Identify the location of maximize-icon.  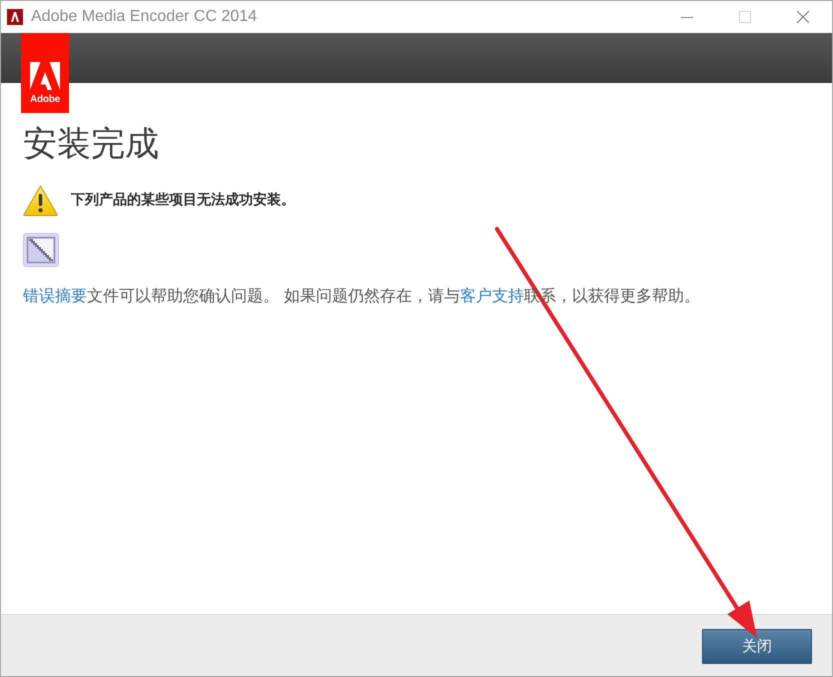
(745, 17).